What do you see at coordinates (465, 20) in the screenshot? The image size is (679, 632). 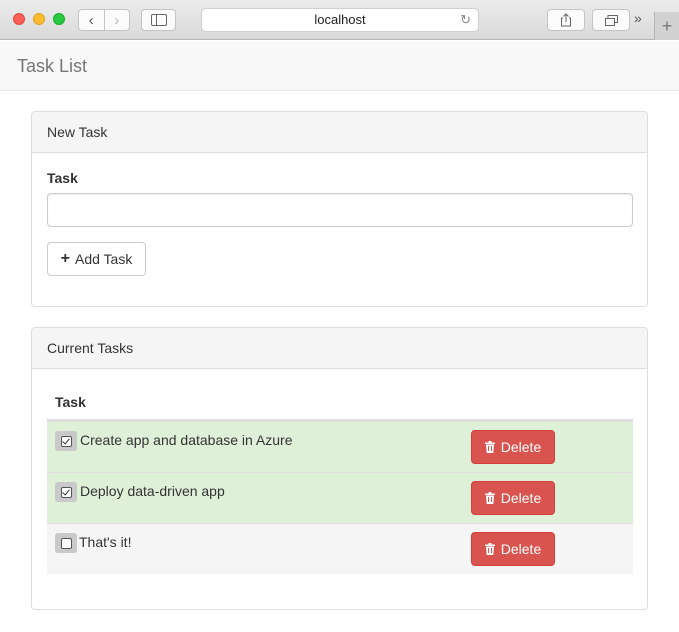 I see `reload-icon: ↻` at bounding box center [465, 20].